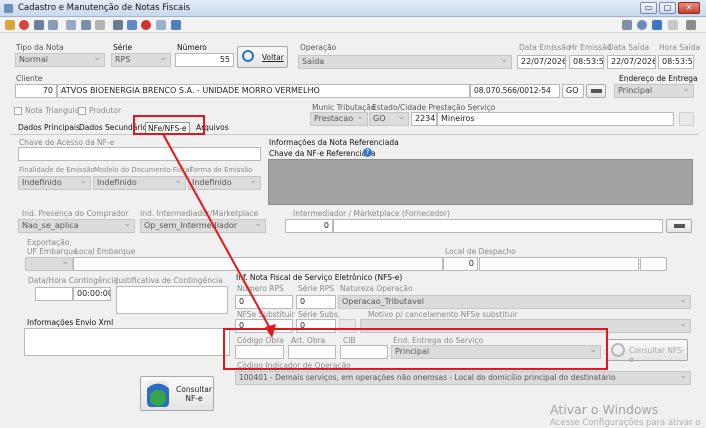 The width and height of the screenshot is (706, 428). What do you see at coordinates (604, 409) in the screenshot?
I see `windows-activation-title: Ativar o Windows` at bounding box center [604, 409].